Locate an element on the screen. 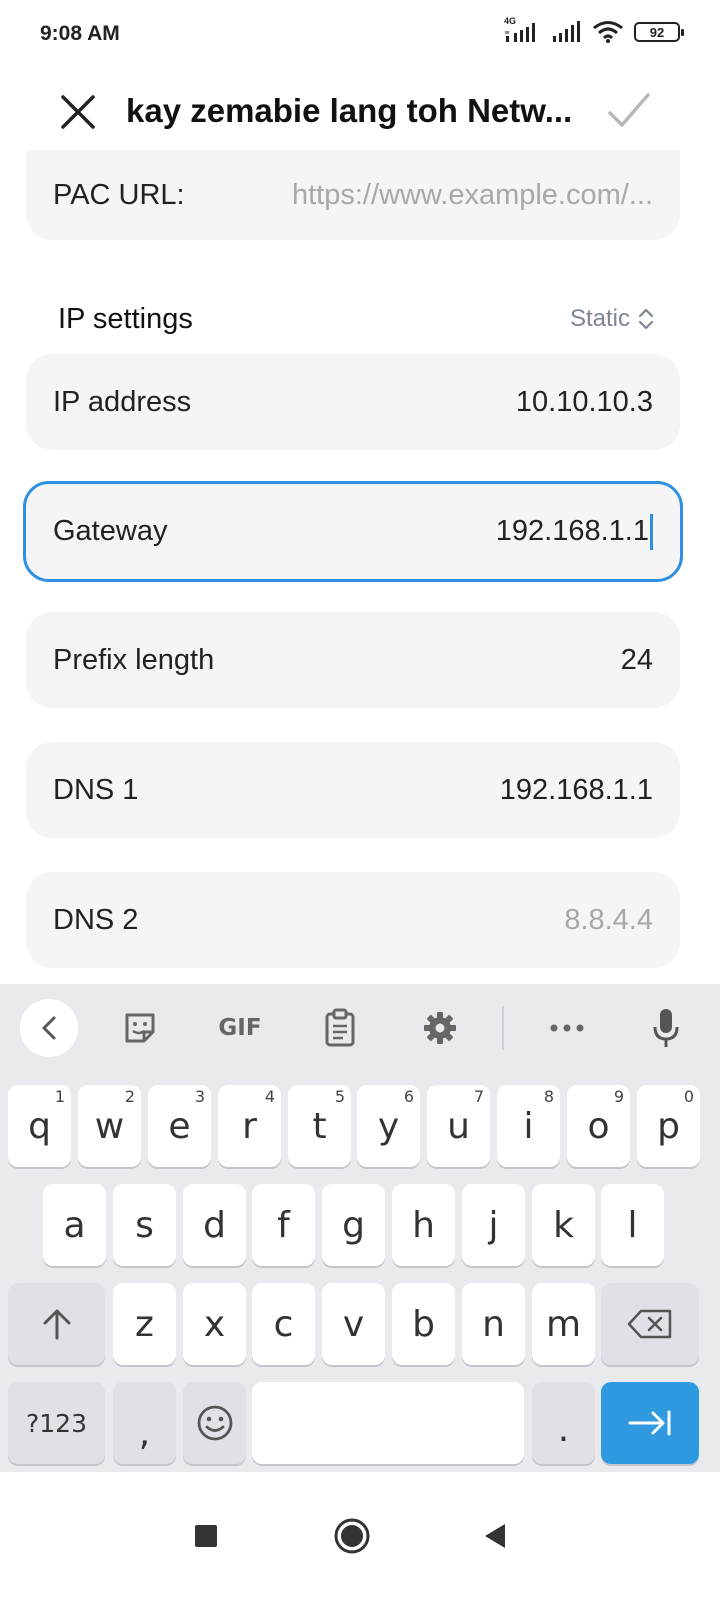  chevron-left-icon is located at coordinates (49, 1028).